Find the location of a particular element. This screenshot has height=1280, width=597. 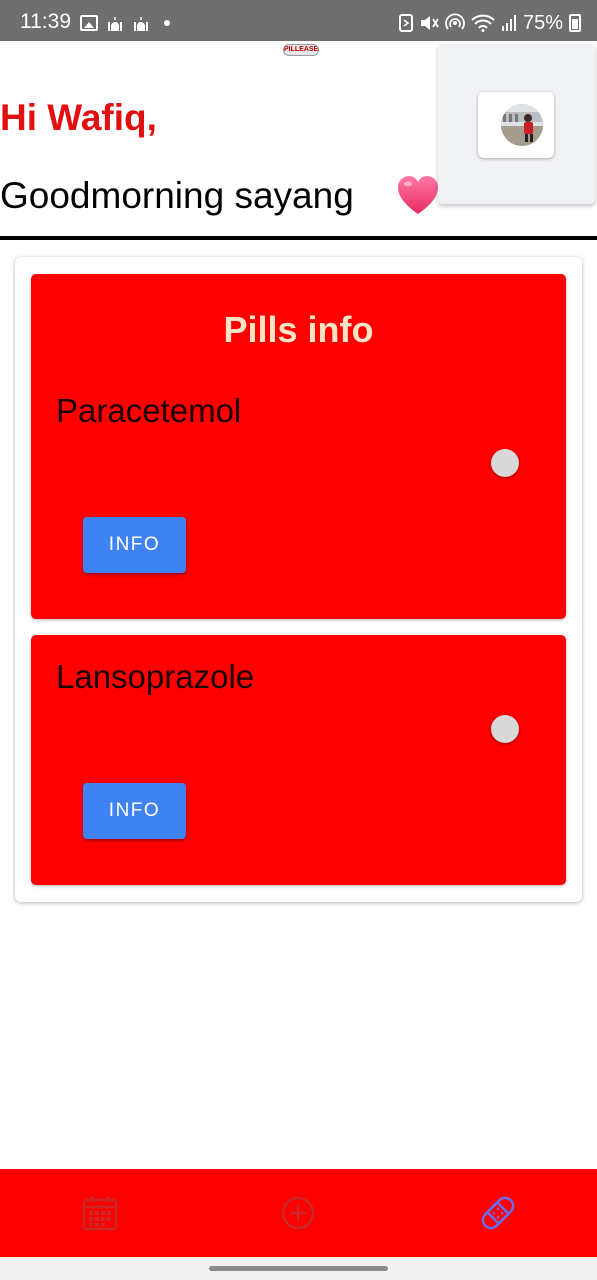

image-icon is located at coordinates (89, 23).